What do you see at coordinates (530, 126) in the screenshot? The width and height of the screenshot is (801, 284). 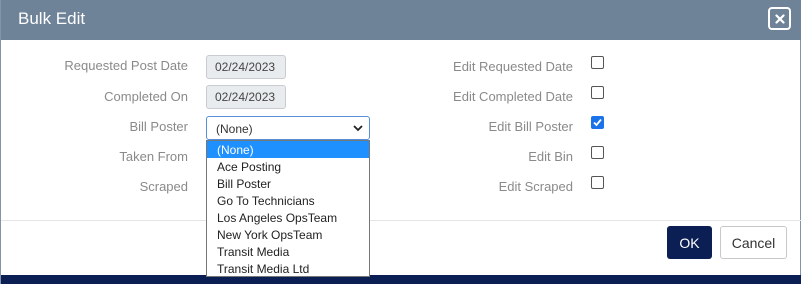 I see `edit-bill-poster-label: Edit Bill Poster` at bounding box center [530, 126].